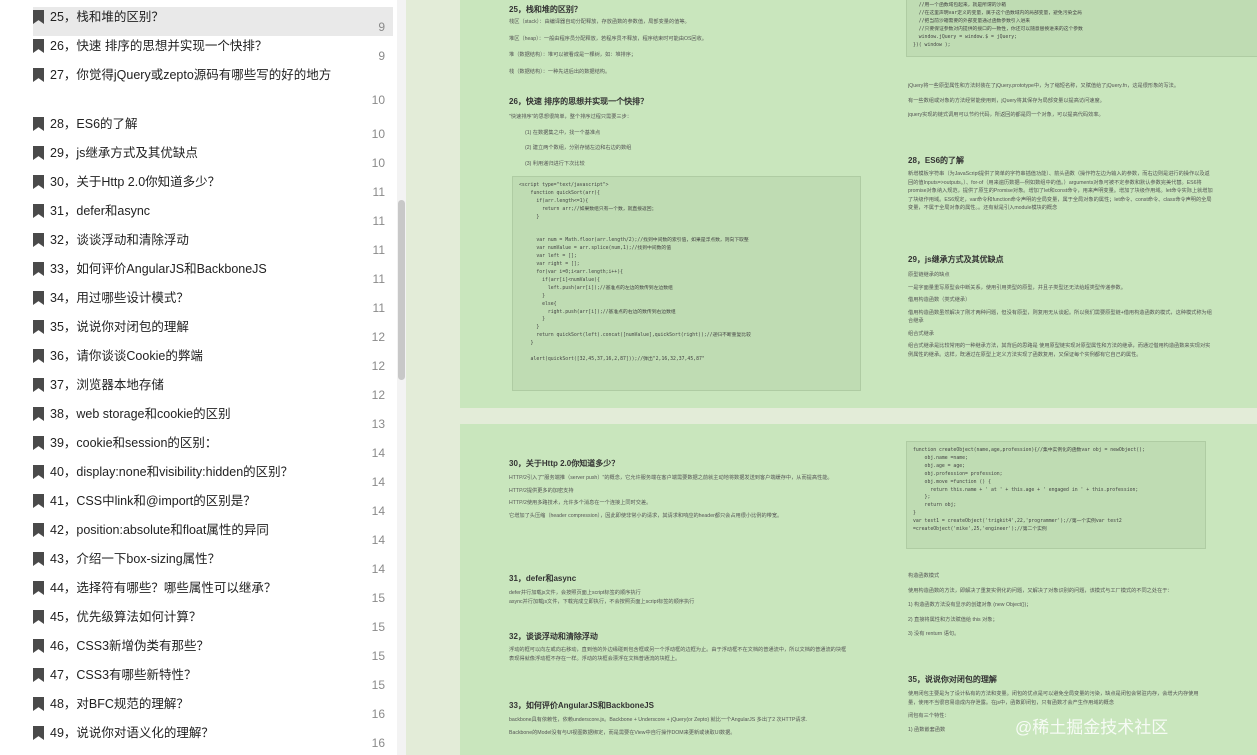  What do you see at coordinates (213, 157) in the screenshot?
I see `sidebar-item: 29，js继承方式及其优缺点 10` at bounding box center [213, 157].